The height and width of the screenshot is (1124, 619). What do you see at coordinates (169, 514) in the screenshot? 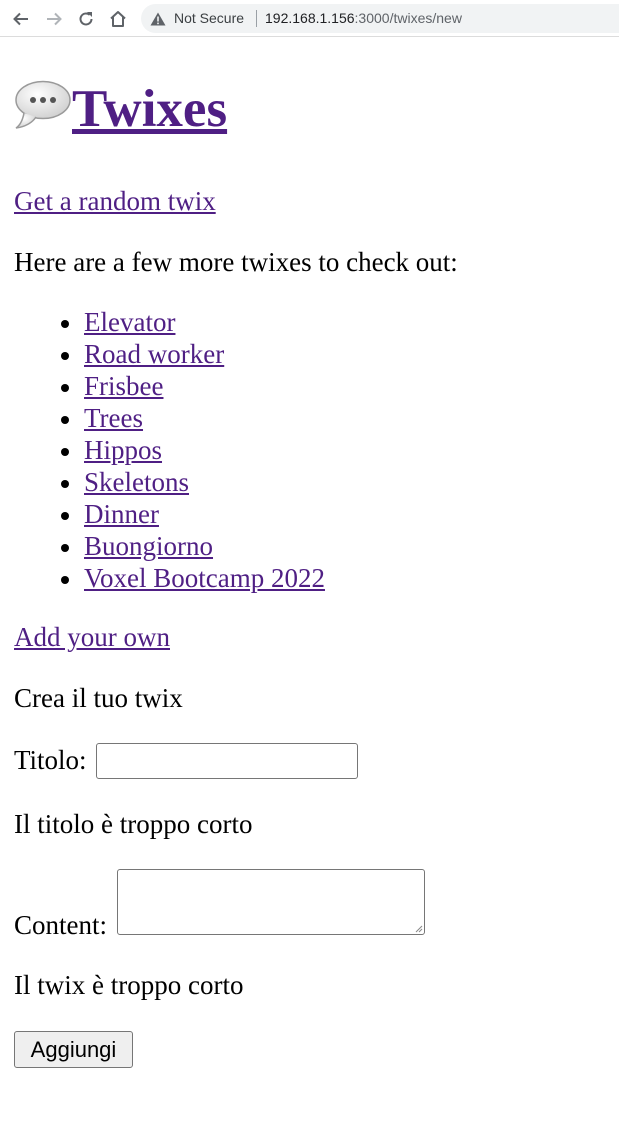
I see `list-item: Dinner` at bounding box center [169, 514].